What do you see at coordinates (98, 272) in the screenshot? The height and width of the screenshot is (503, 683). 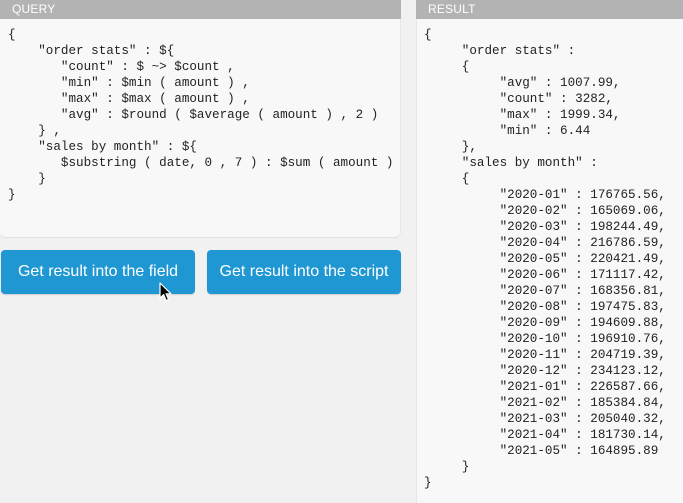 I see `get-result-into-field-button: Get result into the field` at bounding box center [98, 272].